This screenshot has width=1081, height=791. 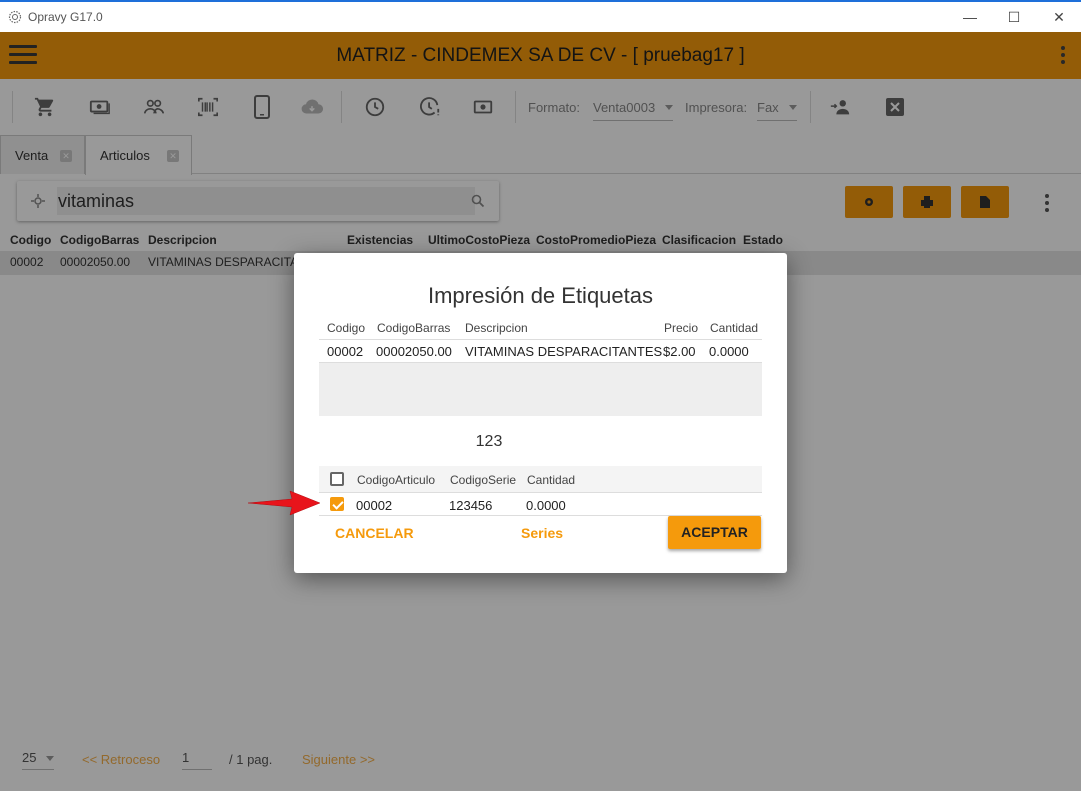 I want to click on window-titlebar: Opravy G17.0 — ☐ ✕, so click(x=540, y=16).